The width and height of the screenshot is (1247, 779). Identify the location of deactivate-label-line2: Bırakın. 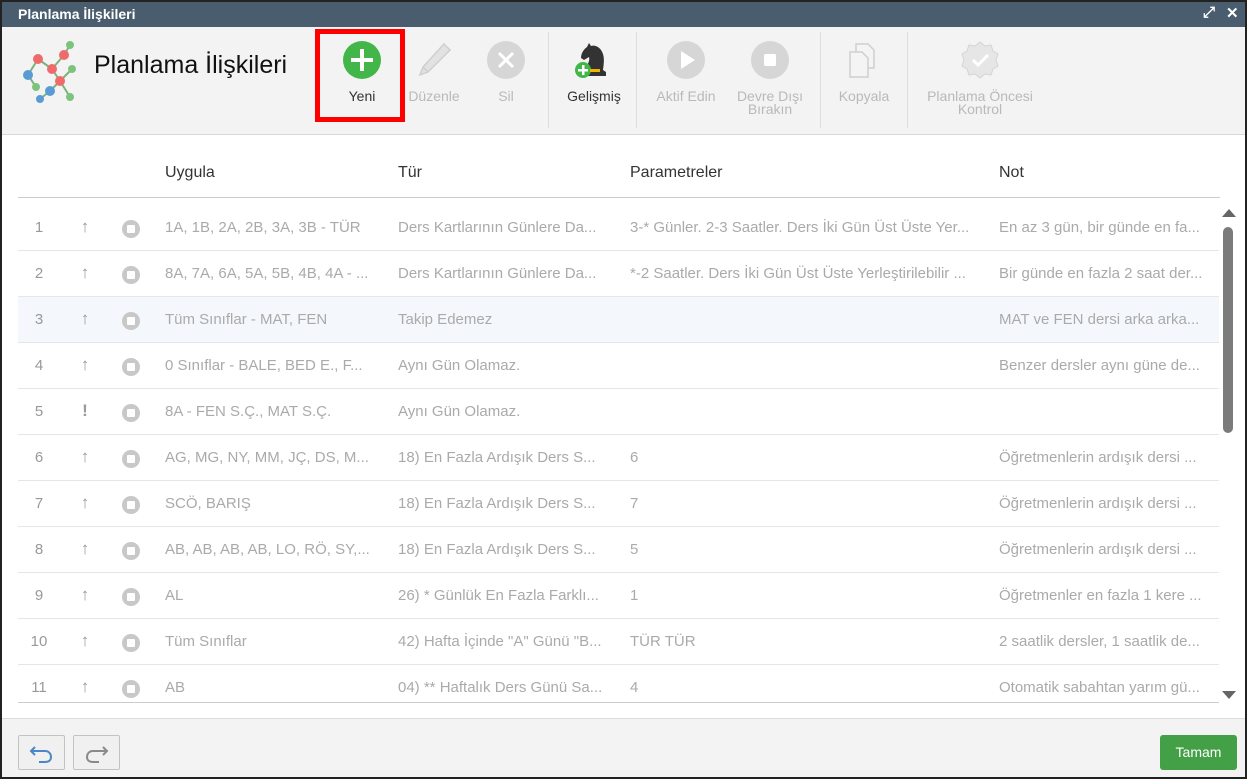
(770, 109).